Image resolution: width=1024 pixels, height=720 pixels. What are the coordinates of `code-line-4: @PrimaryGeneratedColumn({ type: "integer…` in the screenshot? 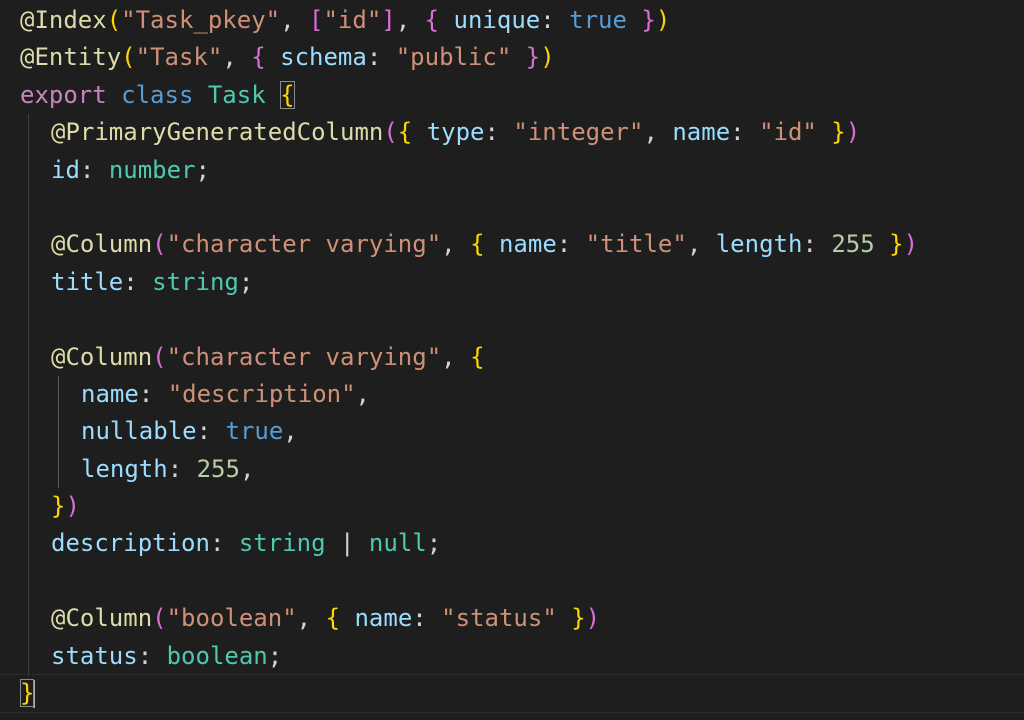 It's located at (522, 132).